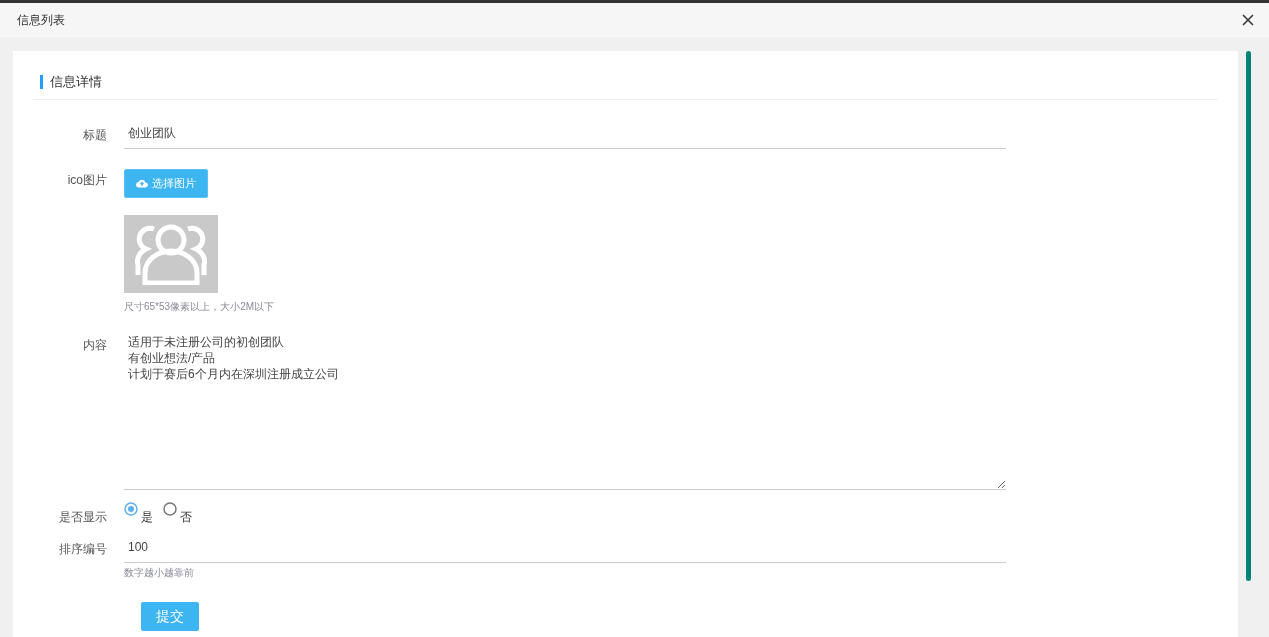 The height and width of the screenshot is (637, 1269). What do you see at coordinates (171, 253) in the screenshot?
I see `group-avatar-icon` at bounding box center [171, 253].